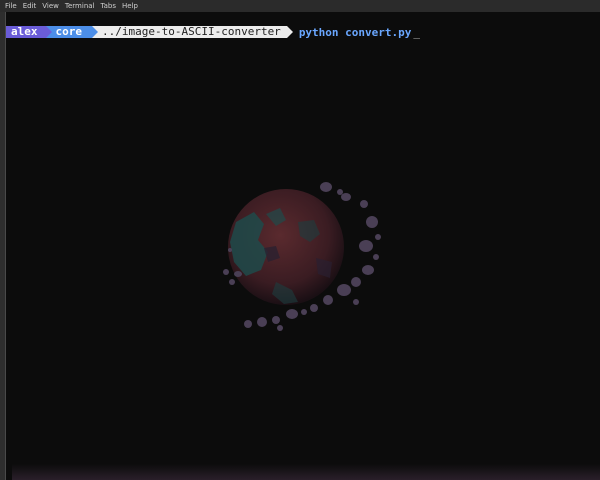 The width and height of the screenshot is (600, 480). I want to click on menu-edit: Edit, so click(30, 6).